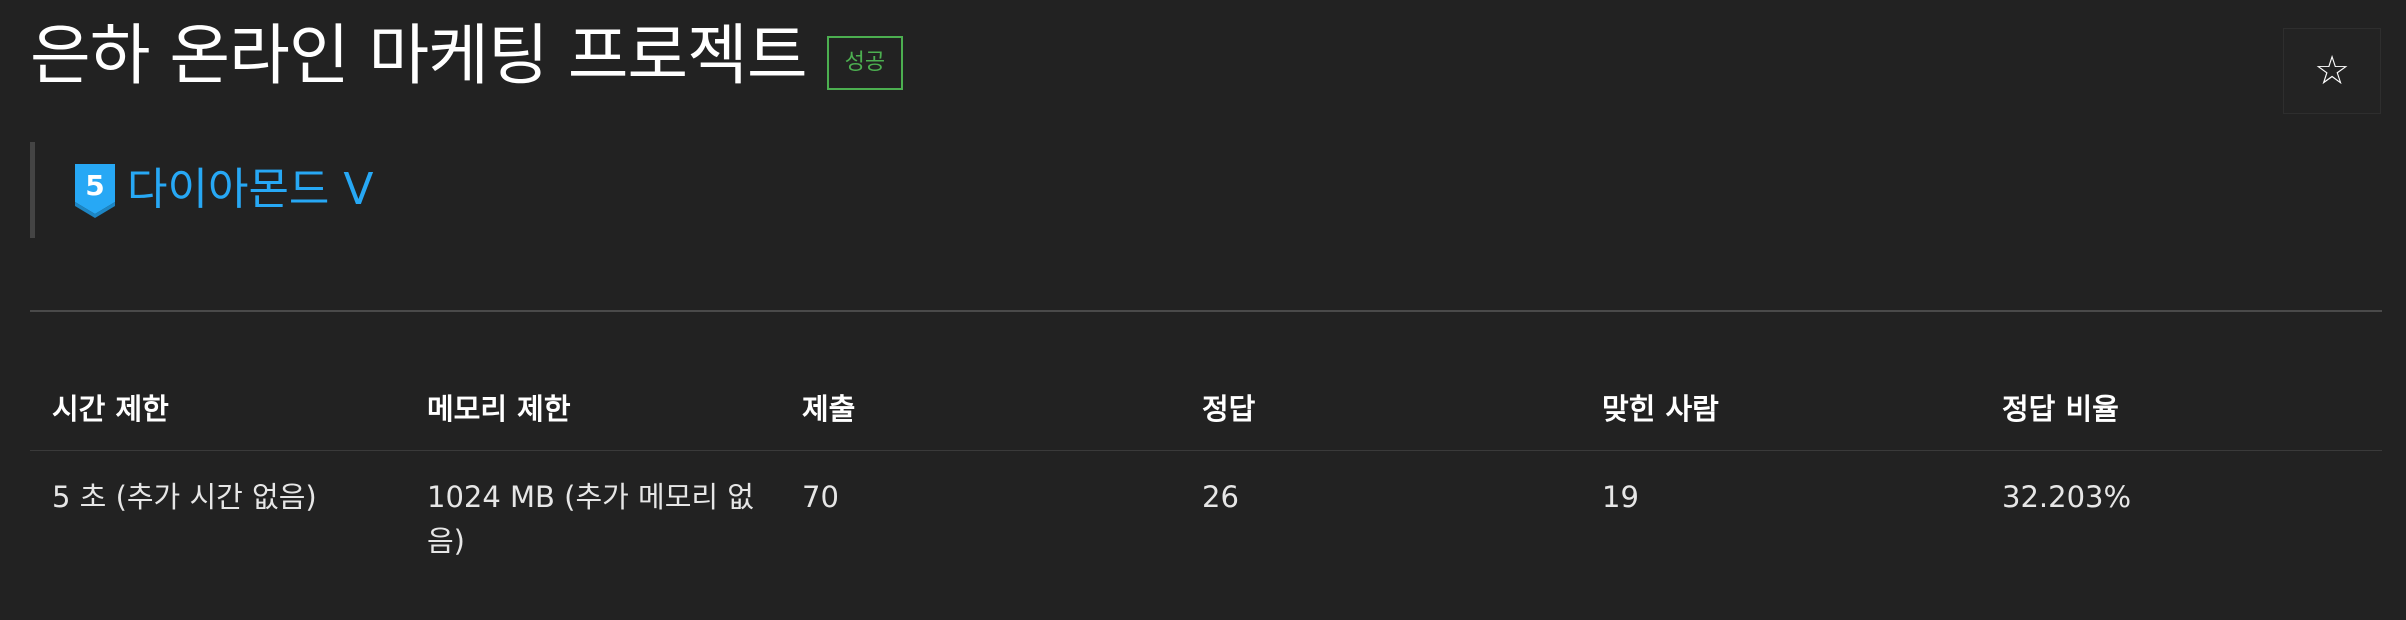 The width and height of the screenshot is (2406, 620). What do you see at coordinates (1206, 311) in the screenshot?
I see `divider` at bounding box center [1206, 311].